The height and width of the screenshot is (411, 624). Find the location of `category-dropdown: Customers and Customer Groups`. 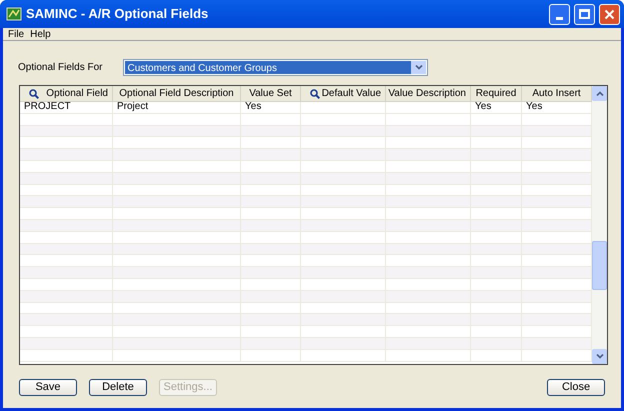

category-dropdown: Customers and Customer Groups is located at coordinates (275, 67).